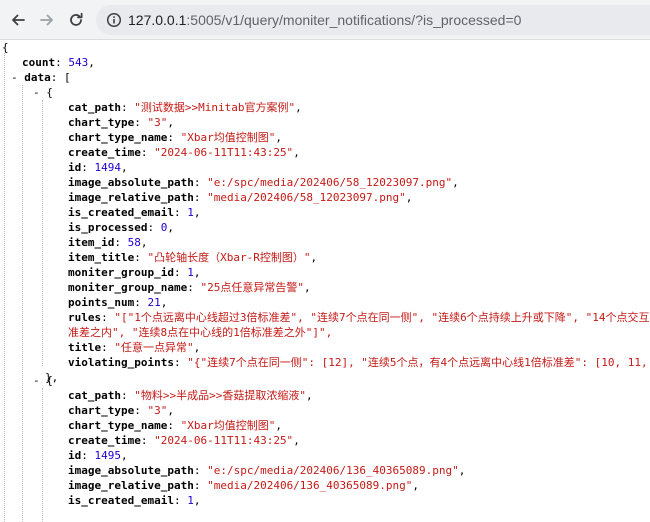  I want to click on json-row-is-created-email: is_created_email: 1,, so click(134, 500).